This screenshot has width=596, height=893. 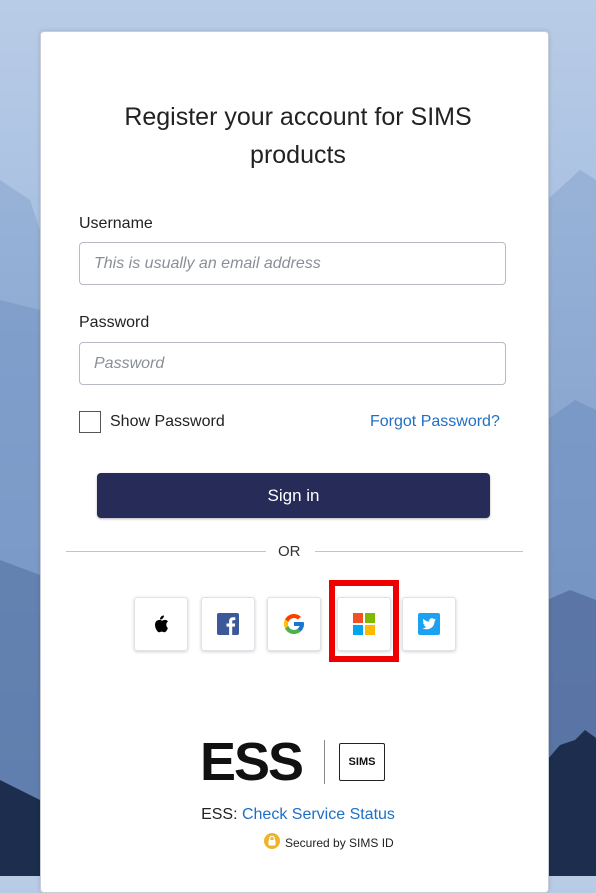 I want to click on google-signin-button, so click(x=294, y=624).